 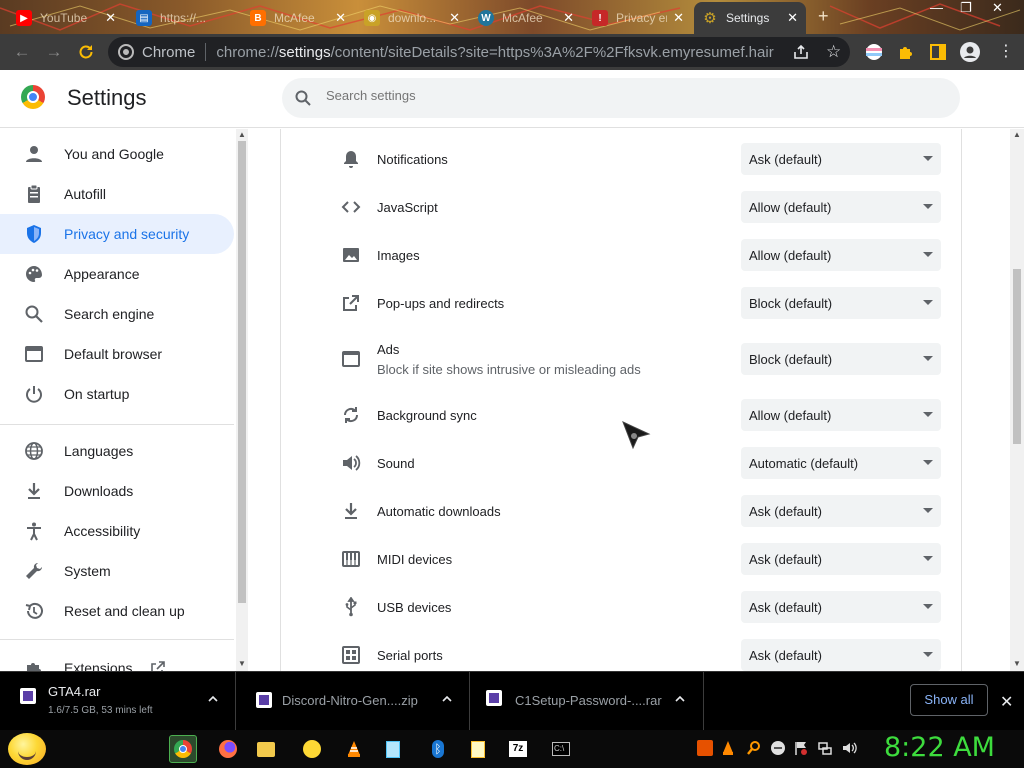 I want to click on dropdown-arrow-icon, so click(x=928, y=206).